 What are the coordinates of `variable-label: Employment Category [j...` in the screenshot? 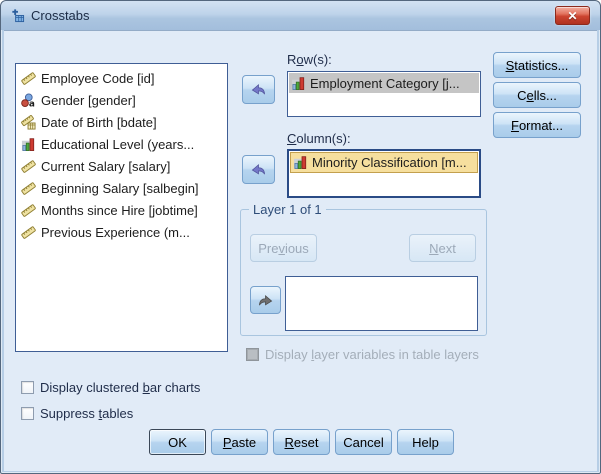 It's located at (385, 83).